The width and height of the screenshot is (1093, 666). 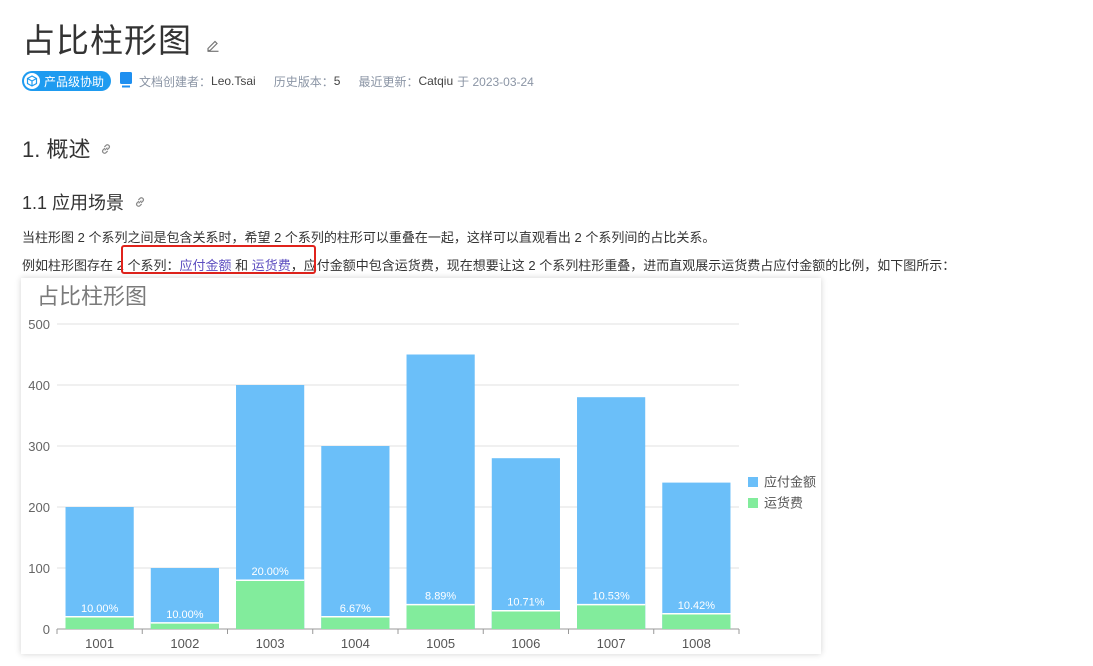 I want to click on bar-data-label: 20.00%, so click(x=270, y=572).